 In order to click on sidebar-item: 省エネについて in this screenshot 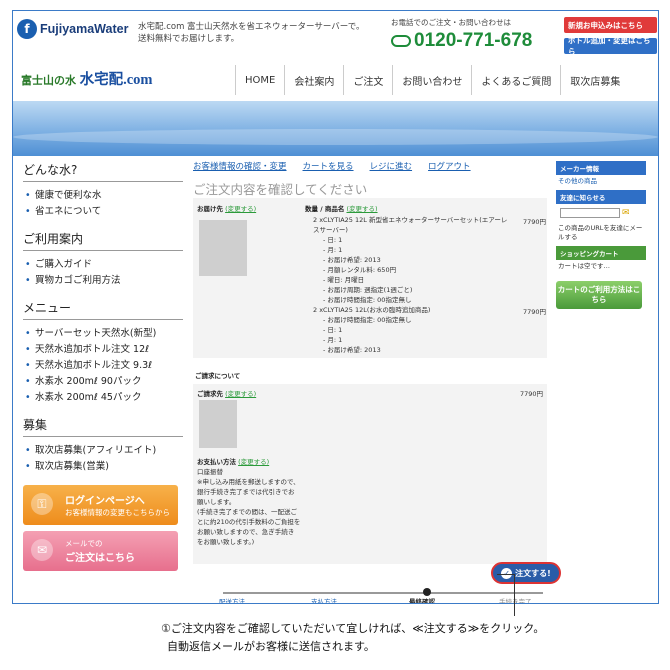, I will do `click(103, 212)`.